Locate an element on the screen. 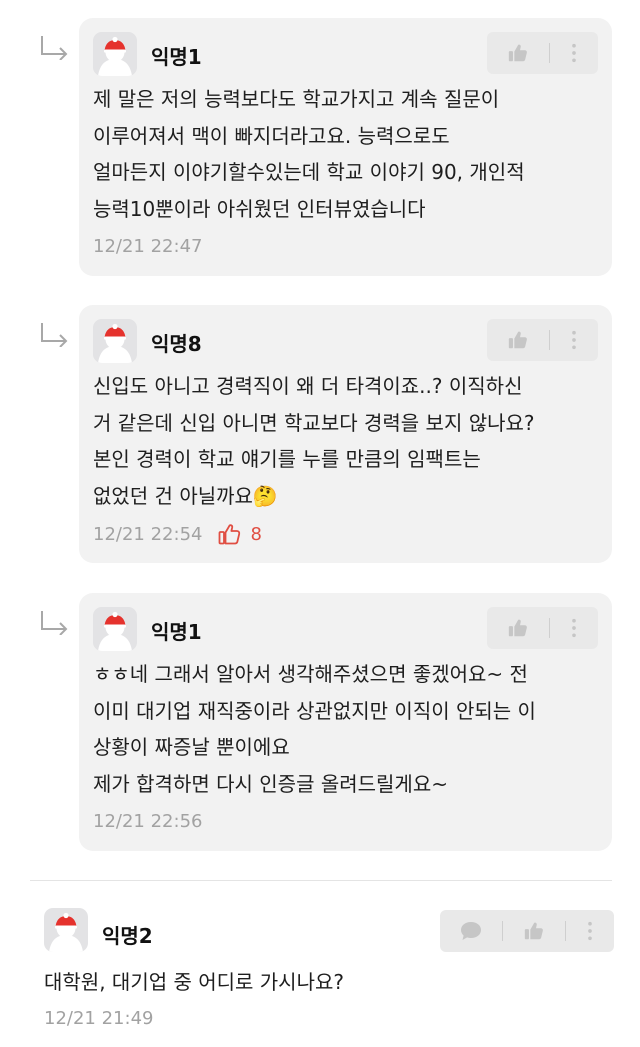  comment-meta: 12/21 22:54 8 is located at coordinates (177, 534).